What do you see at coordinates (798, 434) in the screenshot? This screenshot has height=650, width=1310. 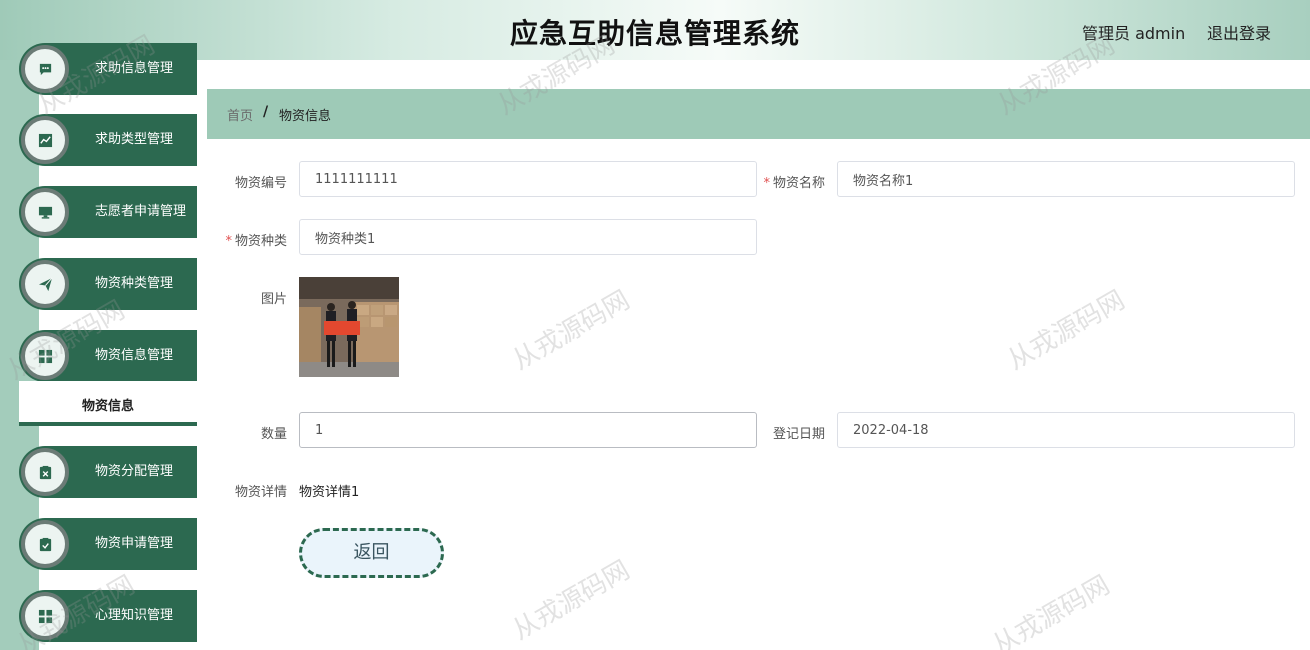 I see `date-label: 登记日期` at bounding box center [798, 434].